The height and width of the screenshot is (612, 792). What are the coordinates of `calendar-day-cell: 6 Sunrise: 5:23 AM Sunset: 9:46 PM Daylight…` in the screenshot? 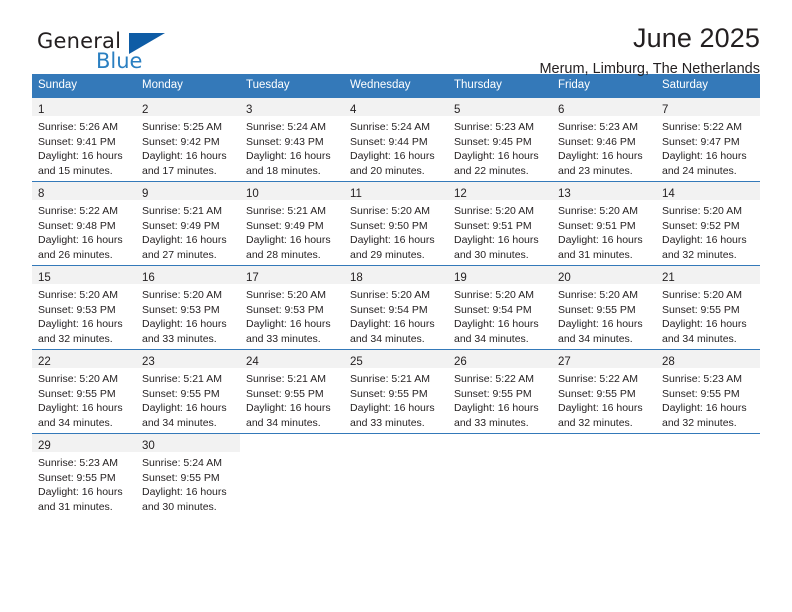 It's located at (604, 139).